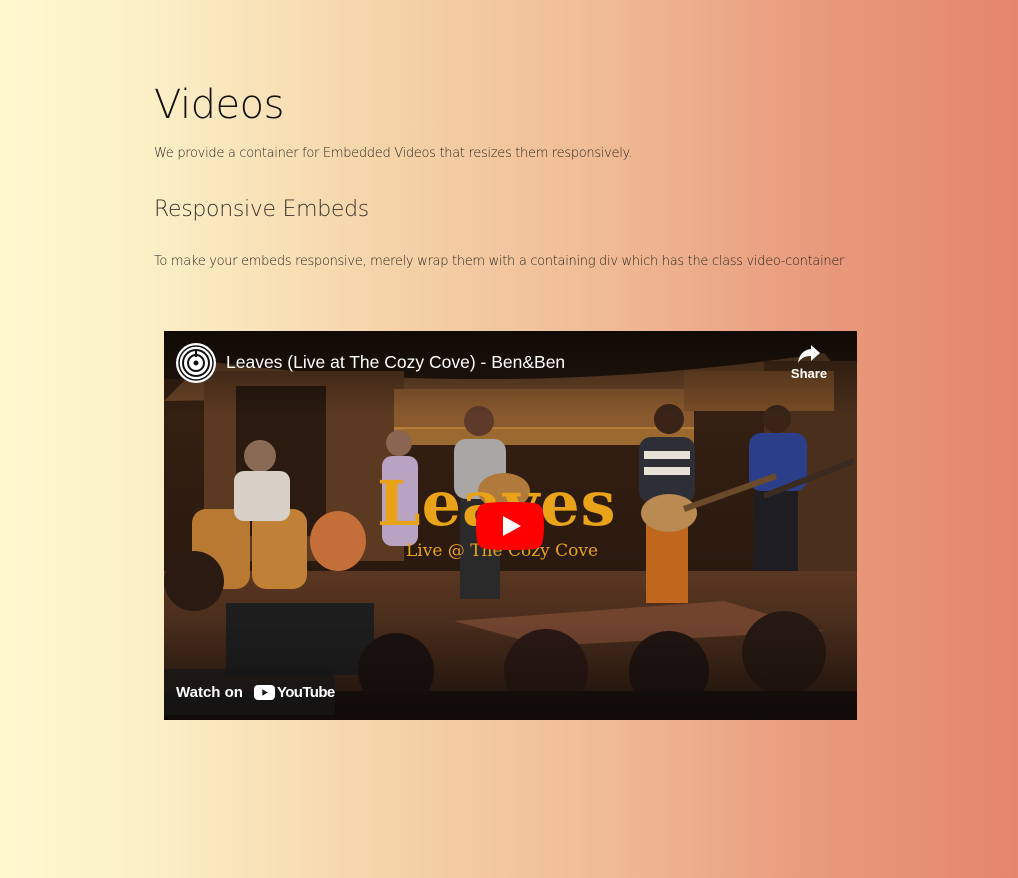 This screenshot has height=878, width=1018. What do you see at coordinates (219, 105) in the screenshot?
I see `page-title: Videos` at bounding box center [219, 105].